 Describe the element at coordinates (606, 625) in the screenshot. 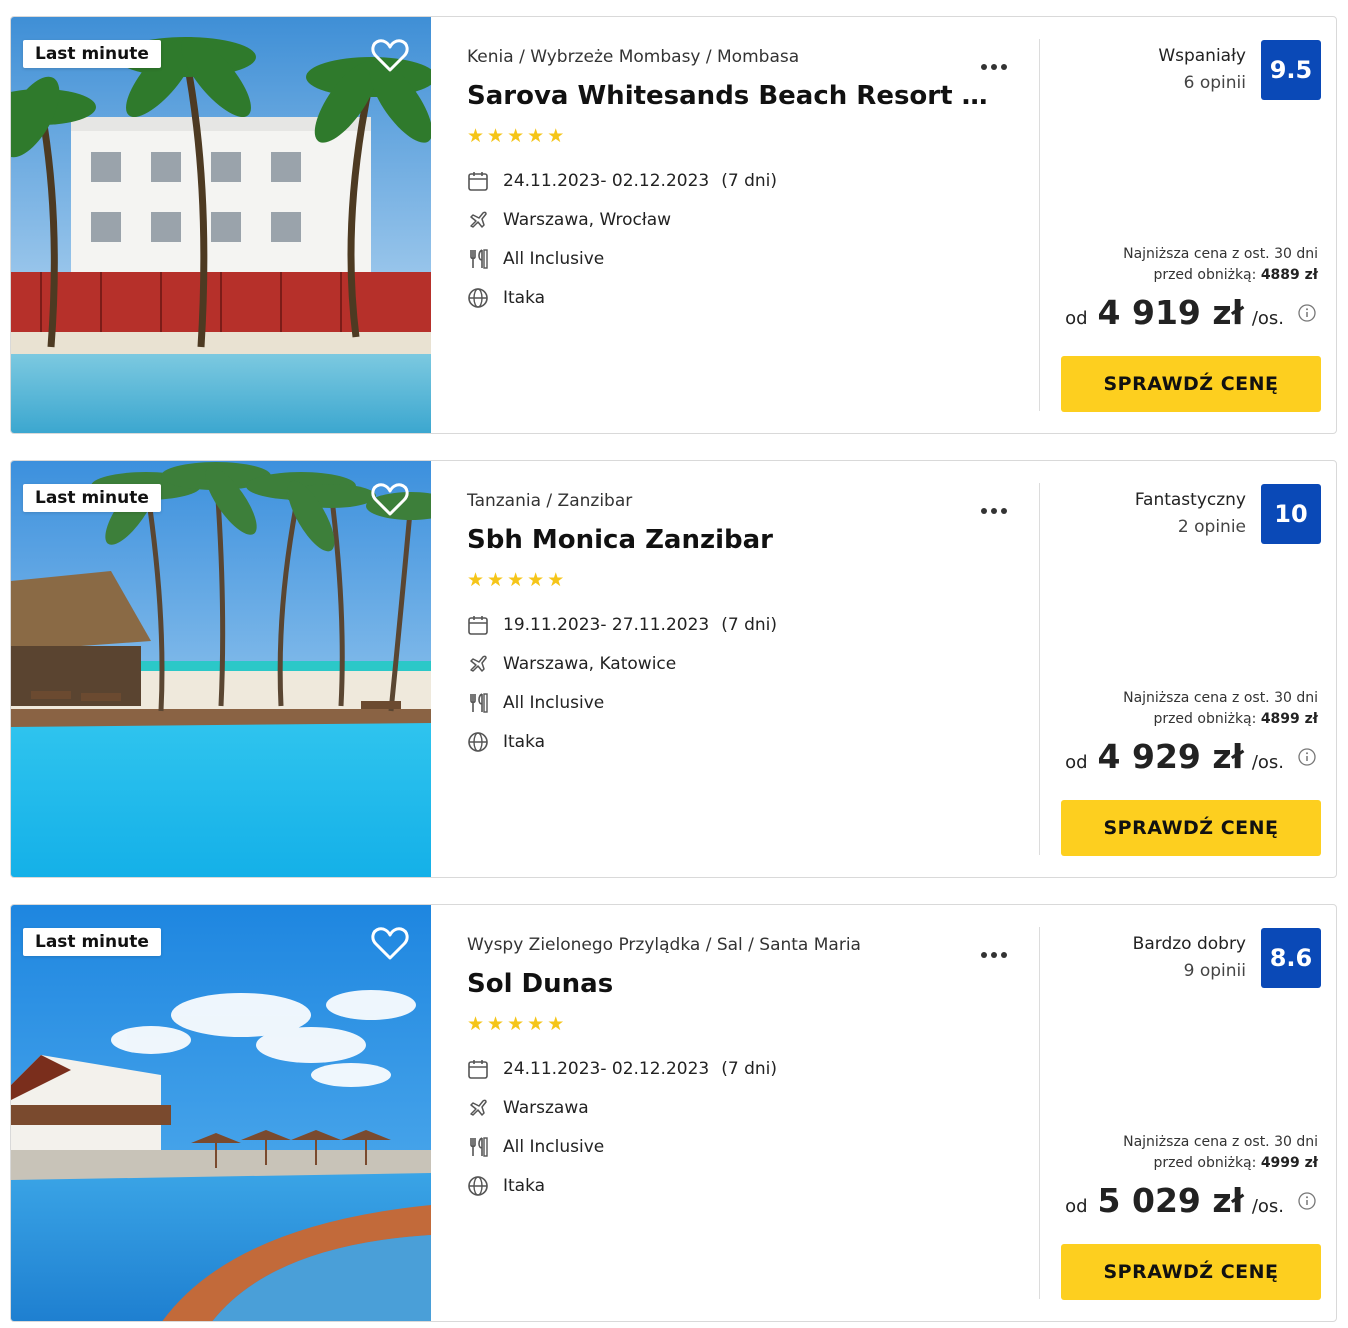

I see `travel-dates: 19.11.2023- 27.11.2023` at that location.